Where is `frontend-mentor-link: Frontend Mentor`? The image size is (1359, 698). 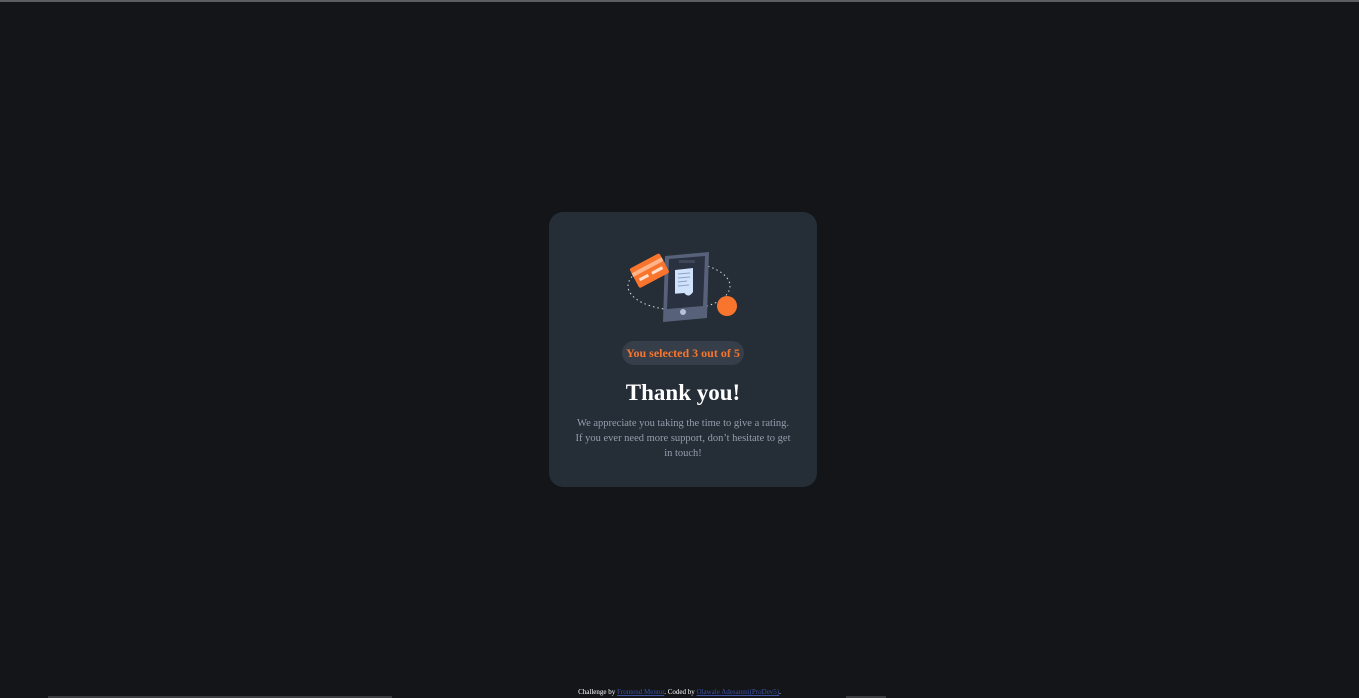
frontend-mentor-link: Frontend Mentor is located at coordinates (640, 692).